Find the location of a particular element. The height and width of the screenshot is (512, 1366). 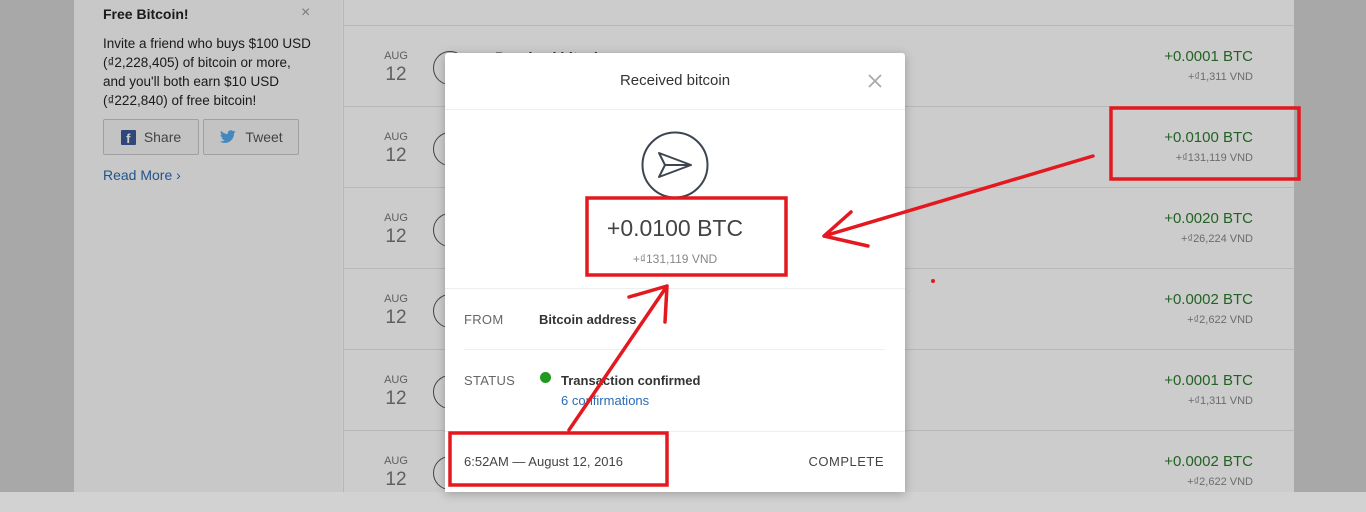

modal-title: Received bitcoin is located at coordinates (675, 80).